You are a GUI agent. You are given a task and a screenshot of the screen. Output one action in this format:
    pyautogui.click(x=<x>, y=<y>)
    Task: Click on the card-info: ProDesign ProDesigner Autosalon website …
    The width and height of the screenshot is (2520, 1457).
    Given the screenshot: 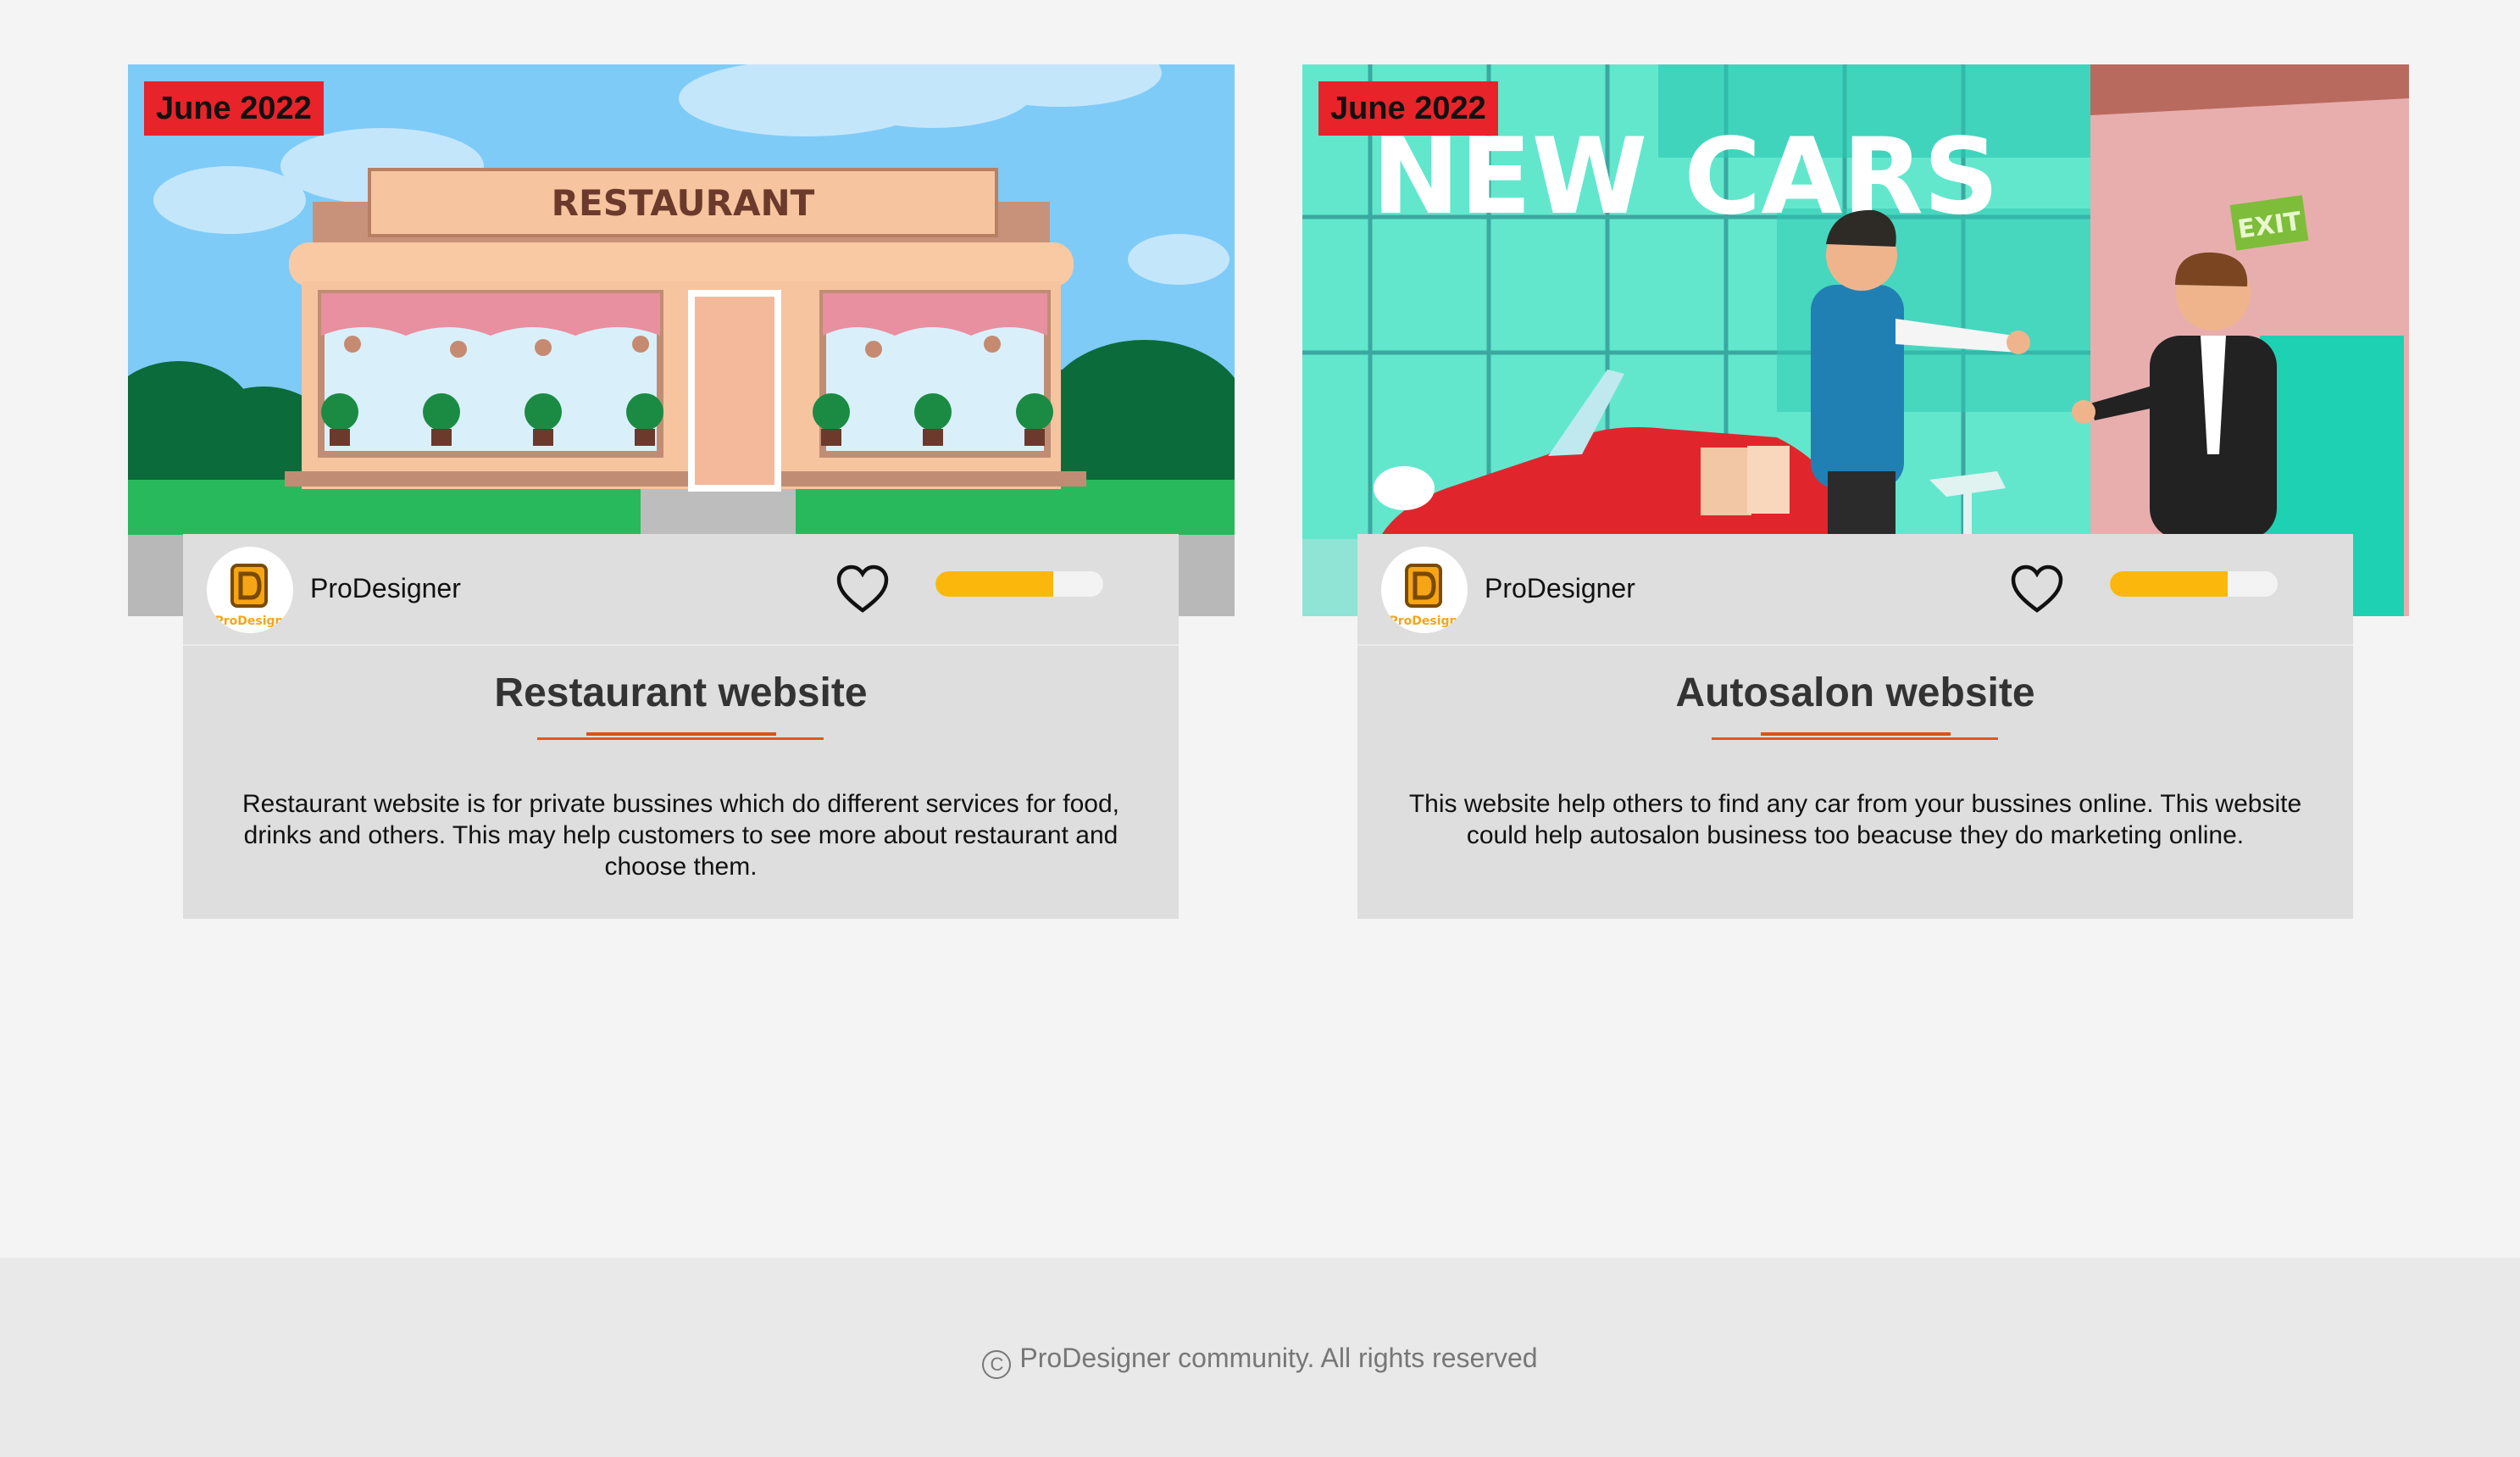 What is the action you would take?
    pyautogui.click(x=1855, y=726)
    